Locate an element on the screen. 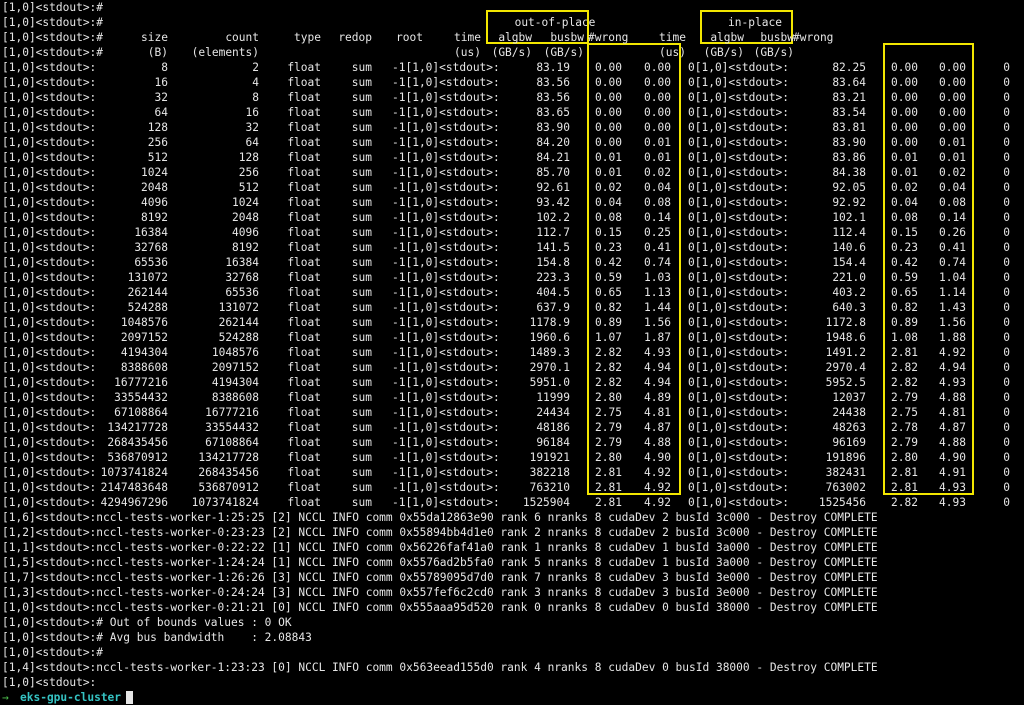 The height and width of the screenshot is (705, 1024). count-cell: 32 is located at coordinates (252, 127).